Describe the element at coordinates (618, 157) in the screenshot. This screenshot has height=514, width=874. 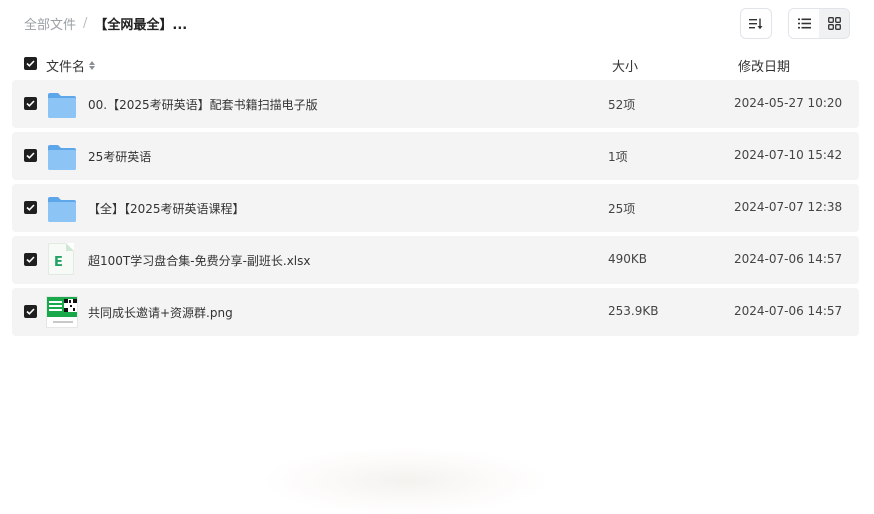
I see `file-size: 1项` at that location.